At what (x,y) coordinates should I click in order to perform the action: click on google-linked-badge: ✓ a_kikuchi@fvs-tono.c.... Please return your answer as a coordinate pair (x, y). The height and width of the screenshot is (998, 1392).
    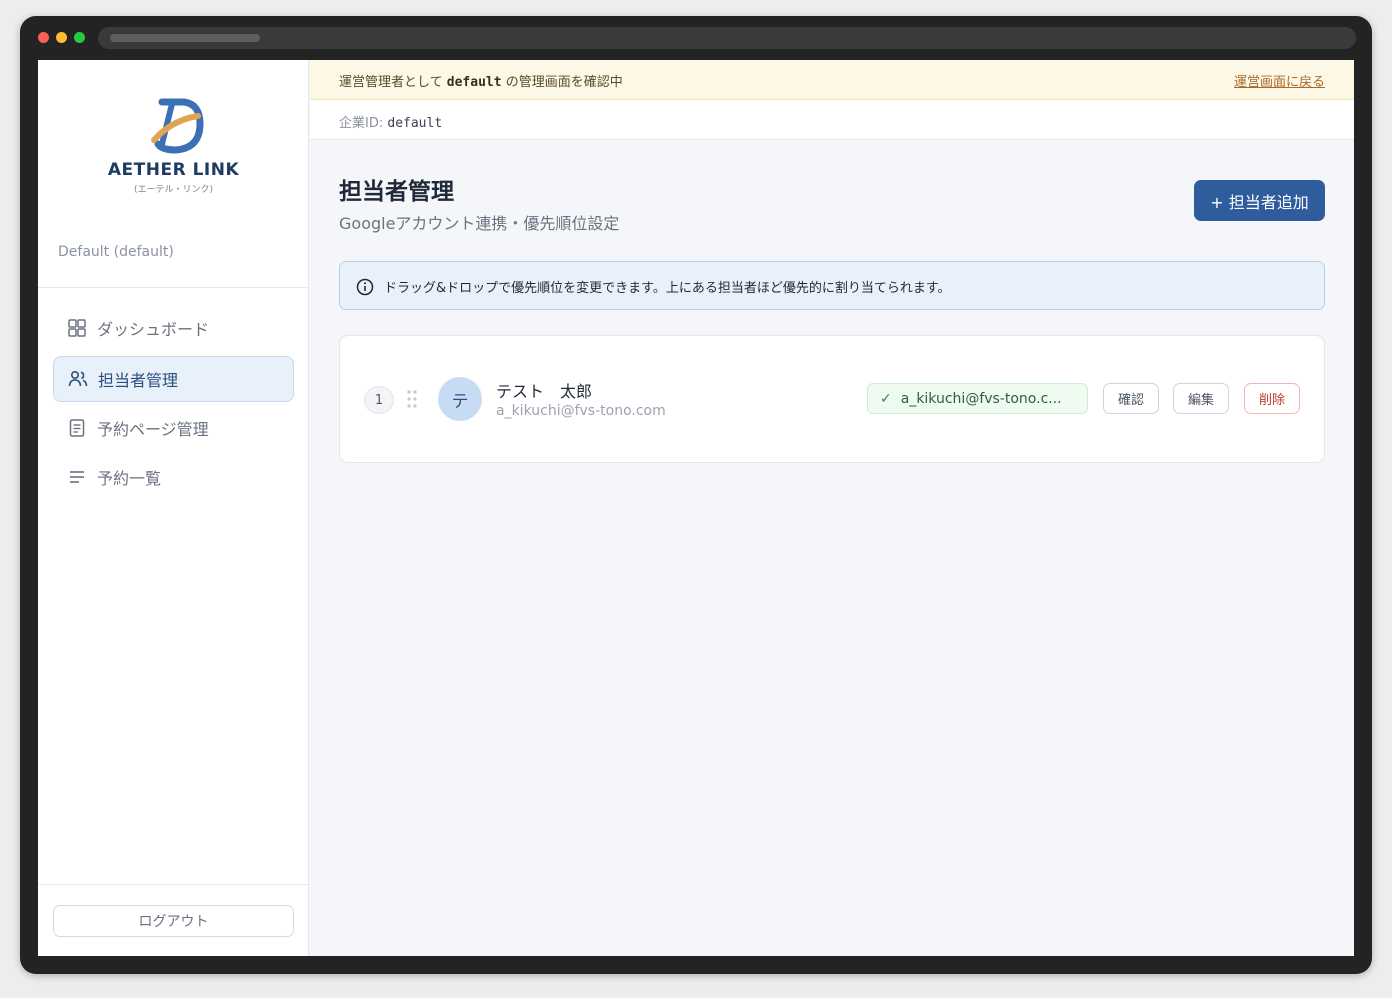
    Looking at the image, I should click on (977, 398).